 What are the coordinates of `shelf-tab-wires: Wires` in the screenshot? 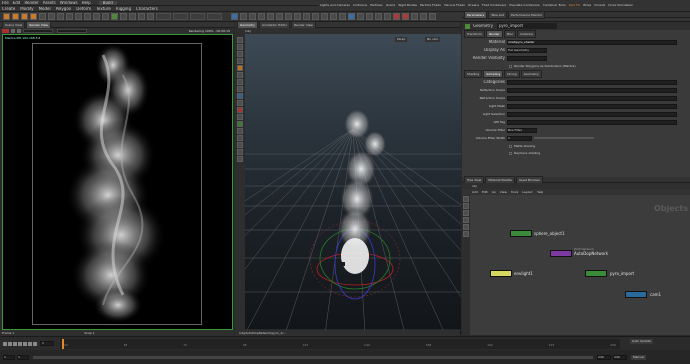 It's located at (587, 5).